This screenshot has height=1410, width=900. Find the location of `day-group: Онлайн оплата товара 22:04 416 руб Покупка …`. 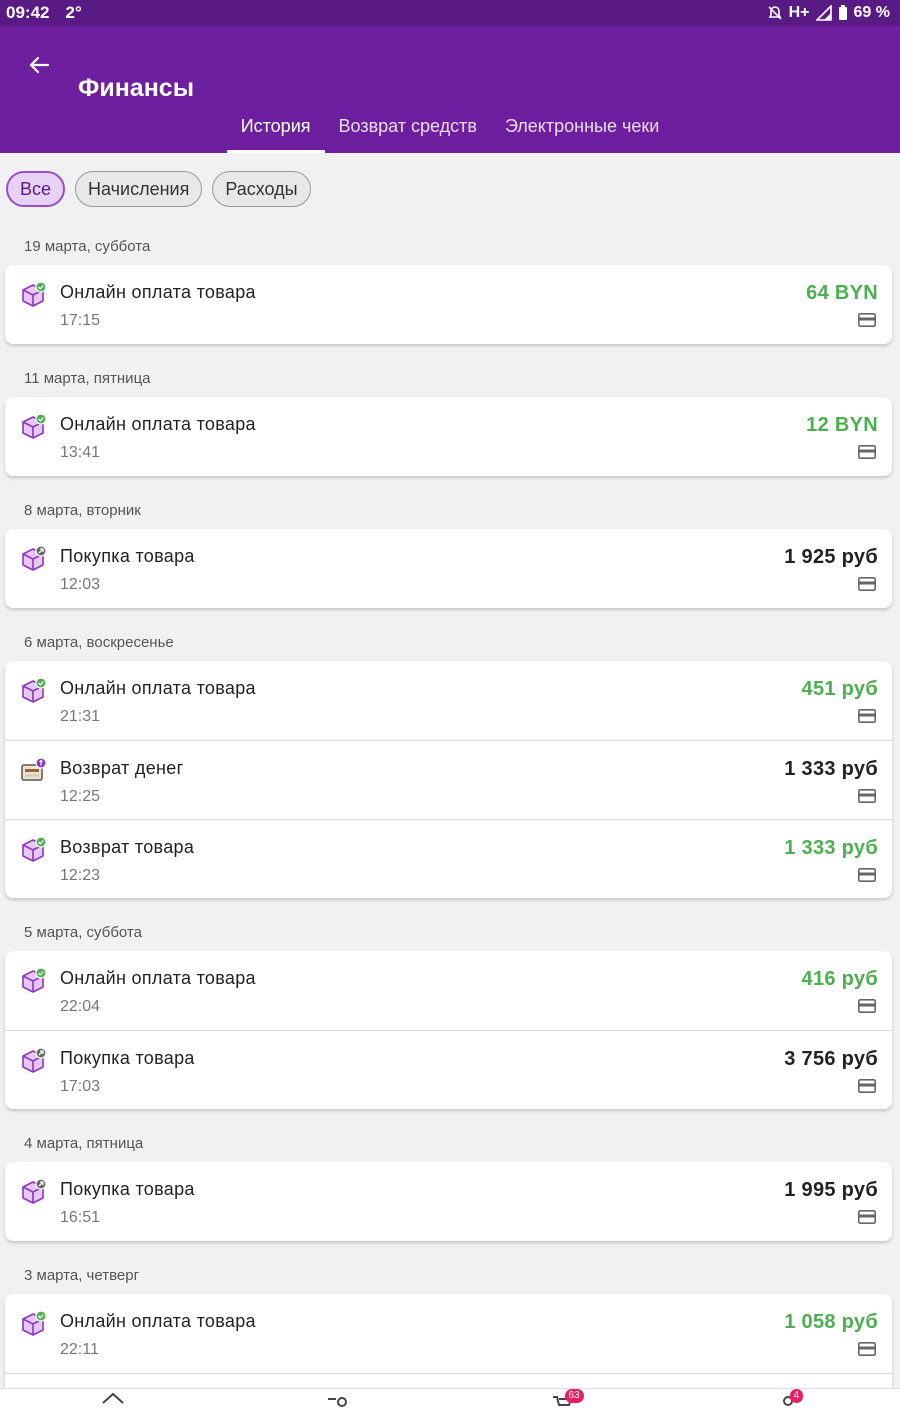

day-group: Онлайн оплата товара 22:04 416 руб Покупка … is located at coordinates (448, 1030).